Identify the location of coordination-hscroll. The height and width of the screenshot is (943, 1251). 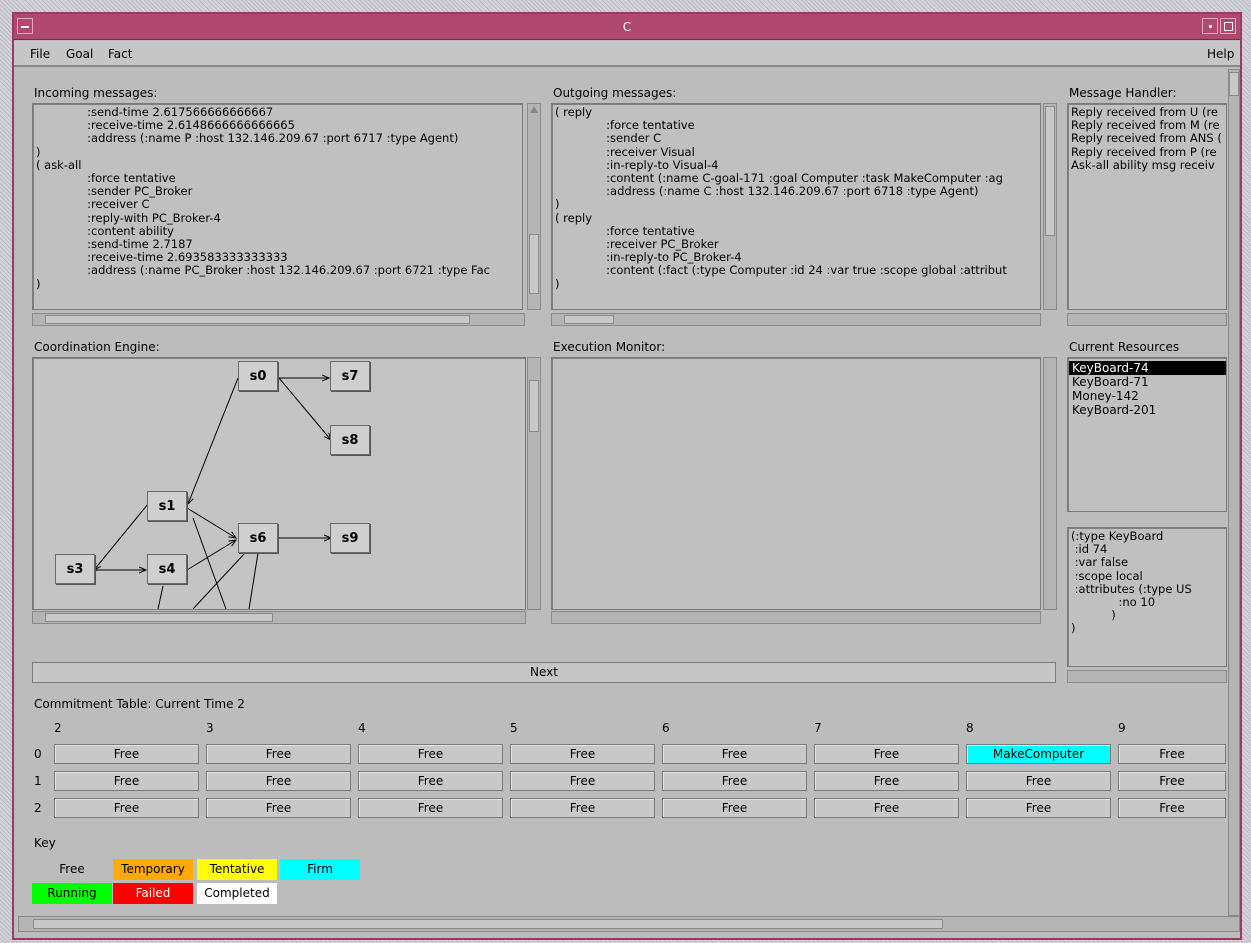
(279, 617).